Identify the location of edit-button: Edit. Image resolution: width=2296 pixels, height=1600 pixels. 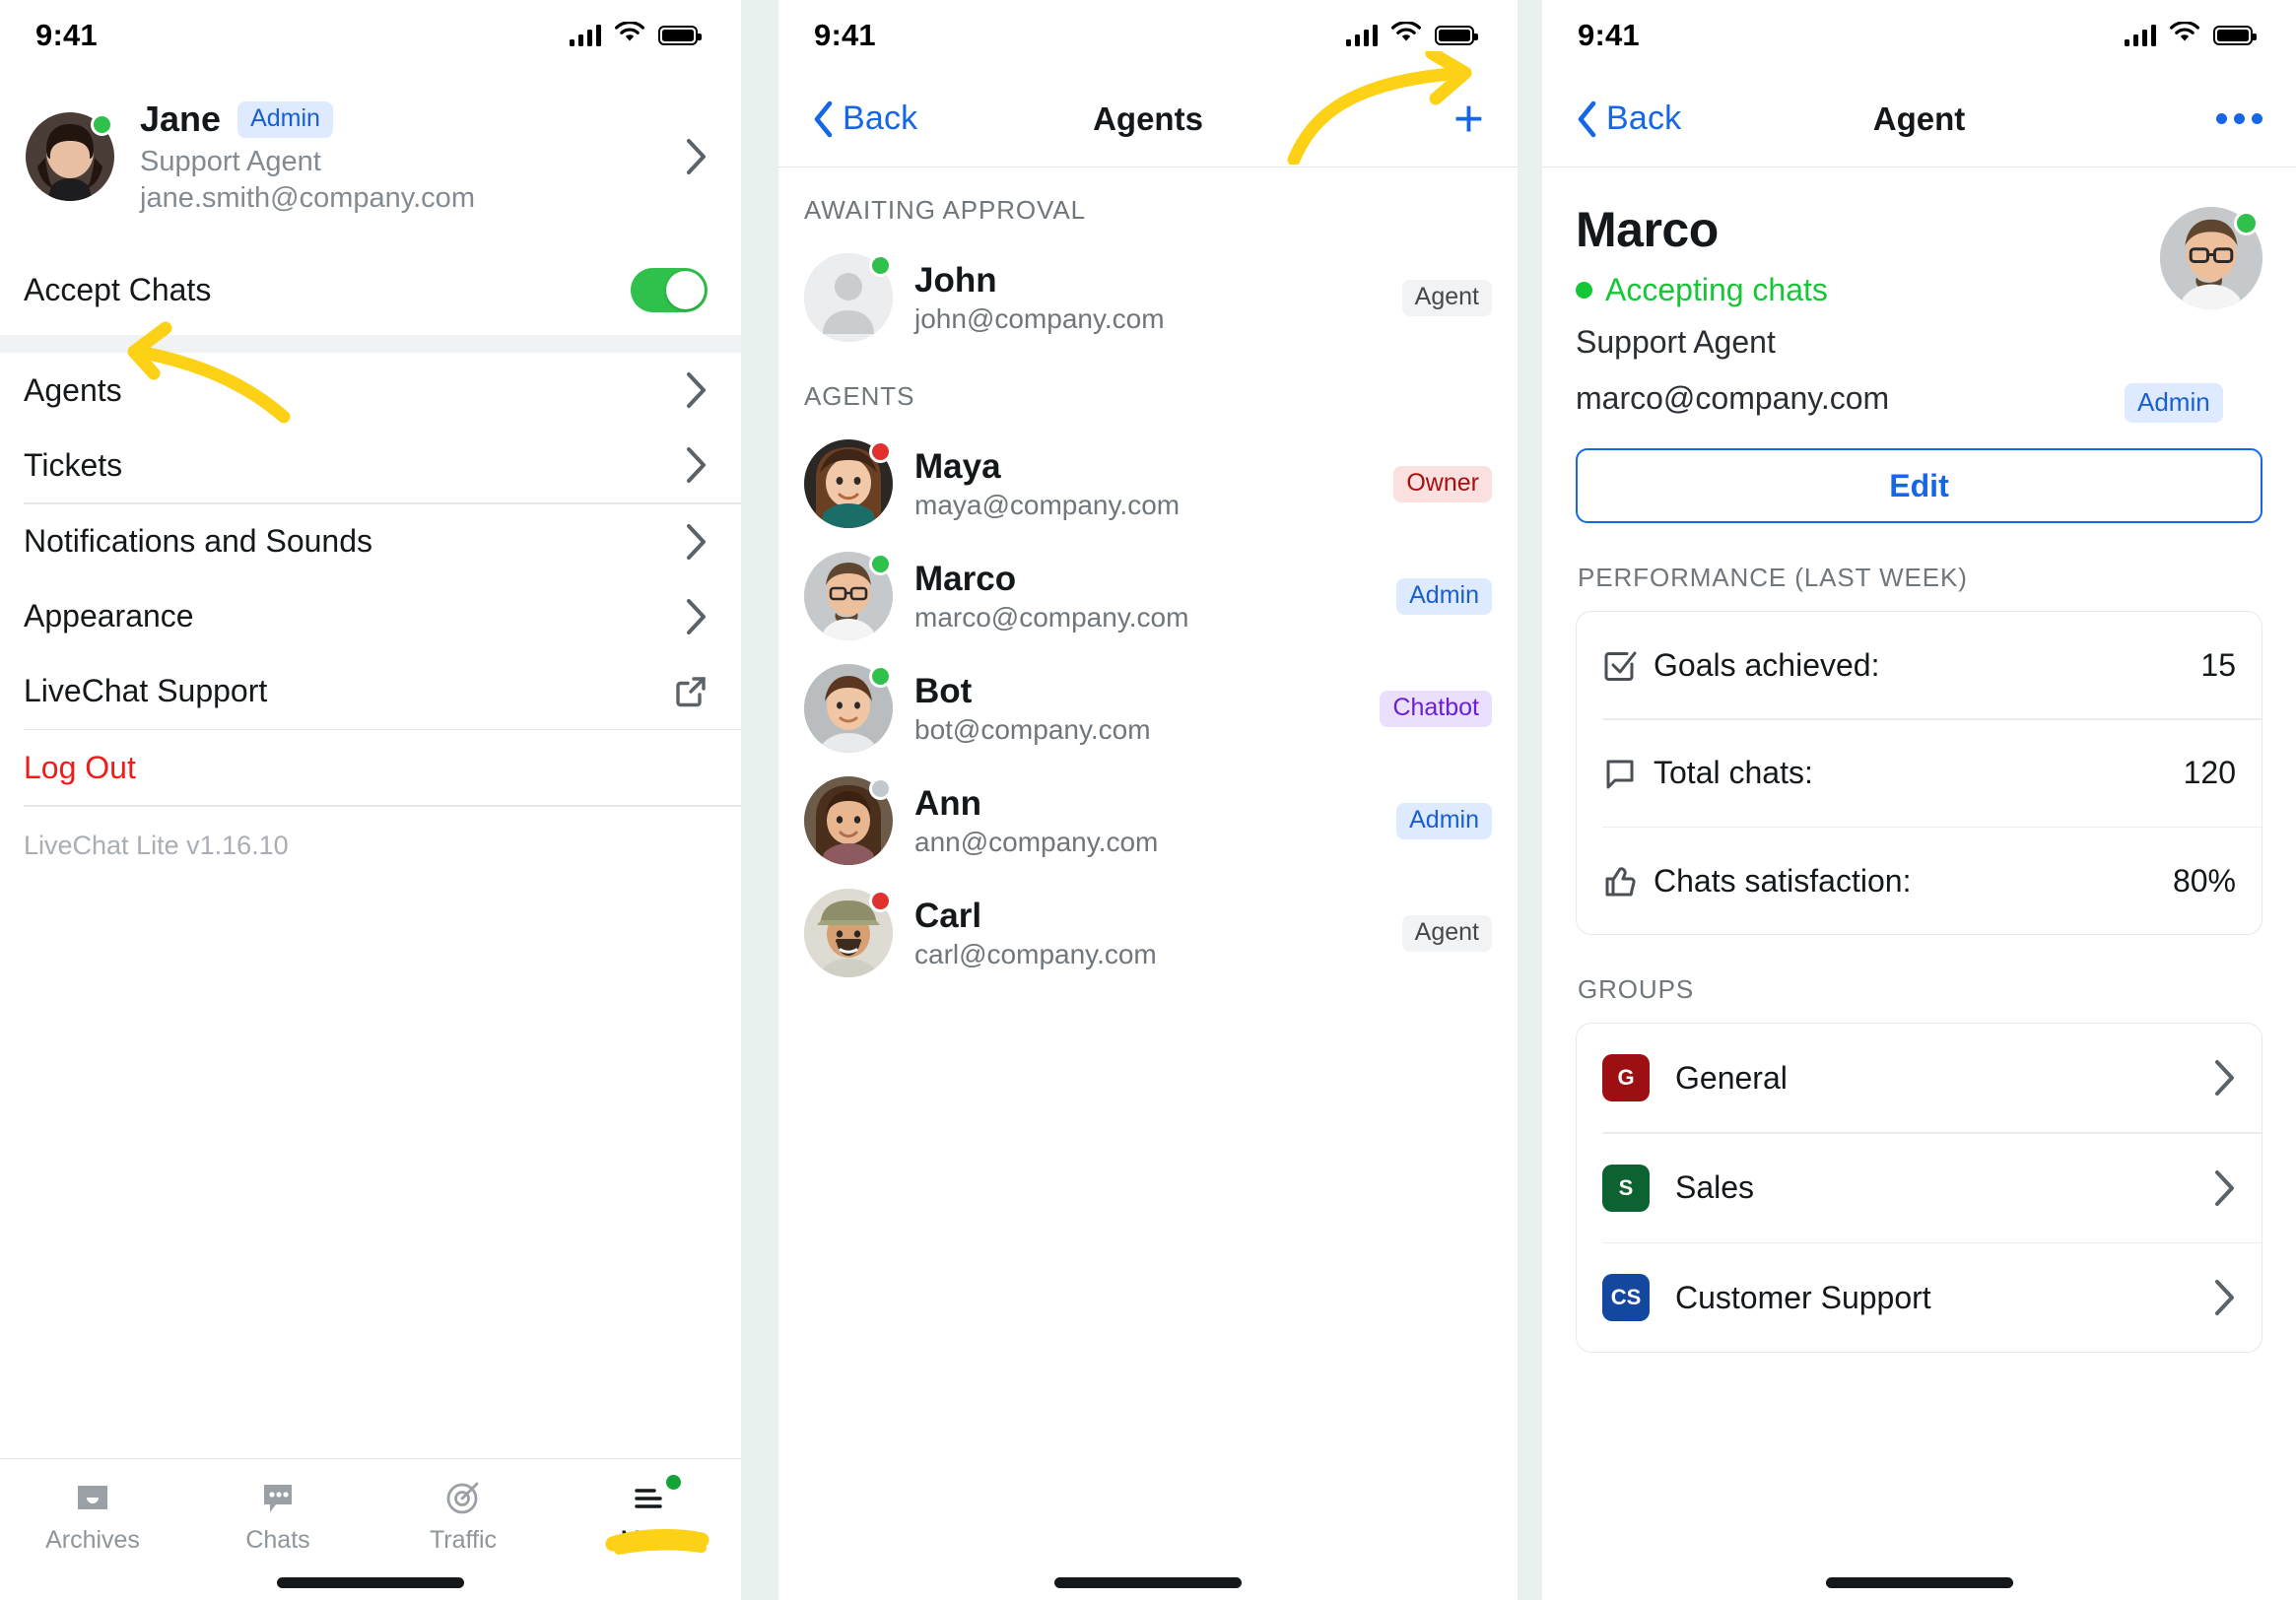
(1919, 485).